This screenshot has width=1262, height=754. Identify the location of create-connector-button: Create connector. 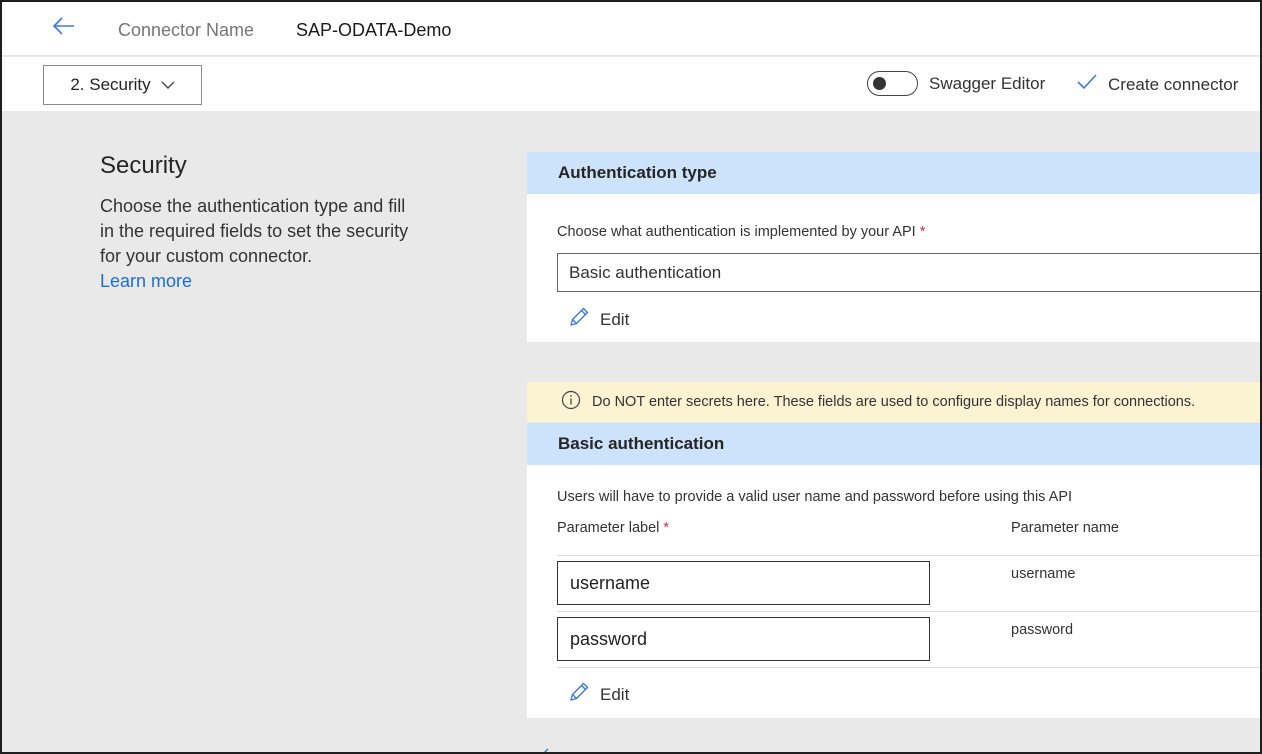
(1157, 84).